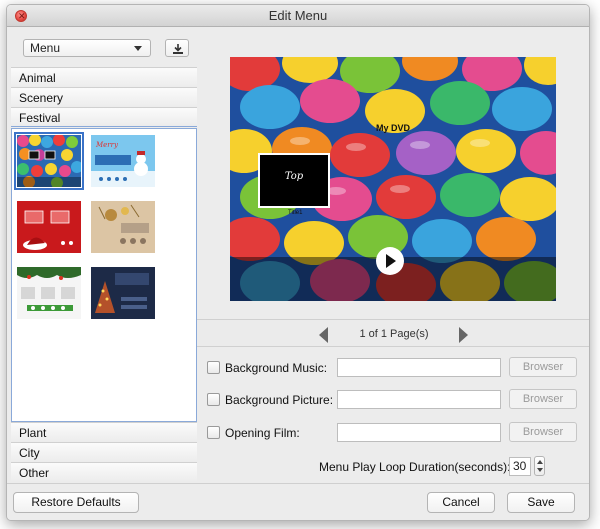 The image size is (600, 529). I want to click on chapter-box-text: Top, so click(294, 176).